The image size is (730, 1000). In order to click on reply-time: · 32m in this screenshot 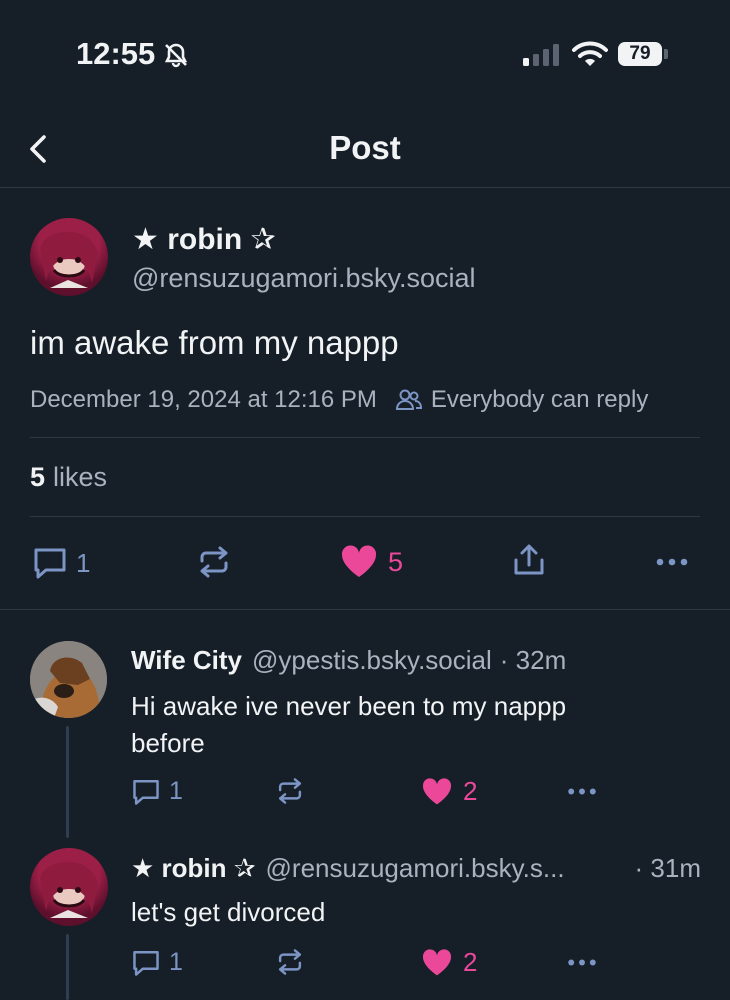, I will do `click(533, 660)`.